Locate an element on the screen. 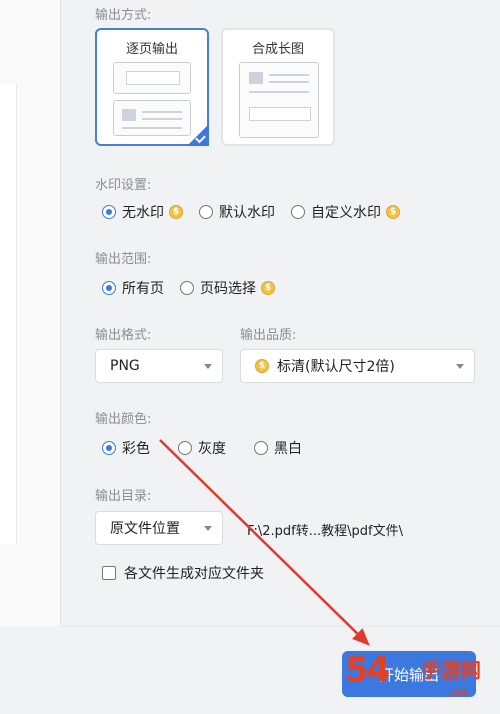 The height and width of the screenshot is (714, 500). annotation-arrow-icon is located at coordinates (264, 542).